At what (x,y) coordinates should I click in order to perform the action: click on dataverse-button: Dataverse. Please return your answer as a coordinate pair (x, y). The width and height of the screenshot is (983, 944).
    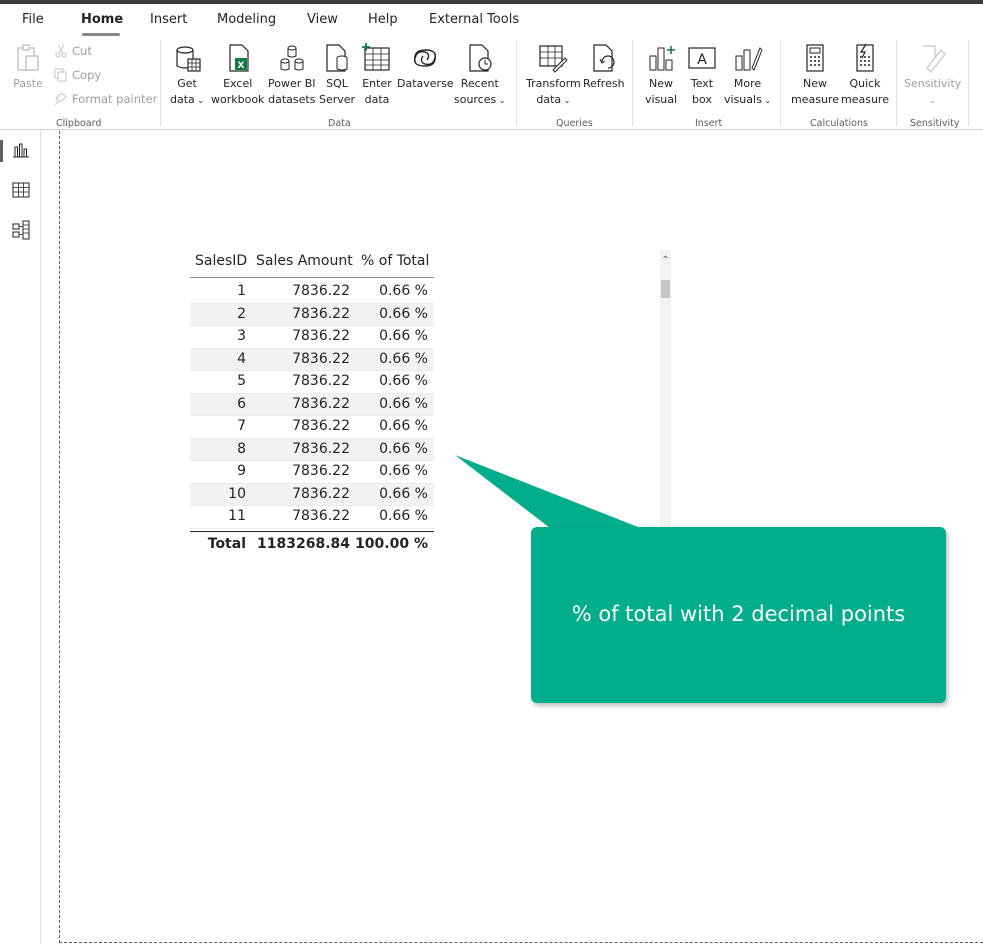
    Looking at the image, I should click on (425, 67).